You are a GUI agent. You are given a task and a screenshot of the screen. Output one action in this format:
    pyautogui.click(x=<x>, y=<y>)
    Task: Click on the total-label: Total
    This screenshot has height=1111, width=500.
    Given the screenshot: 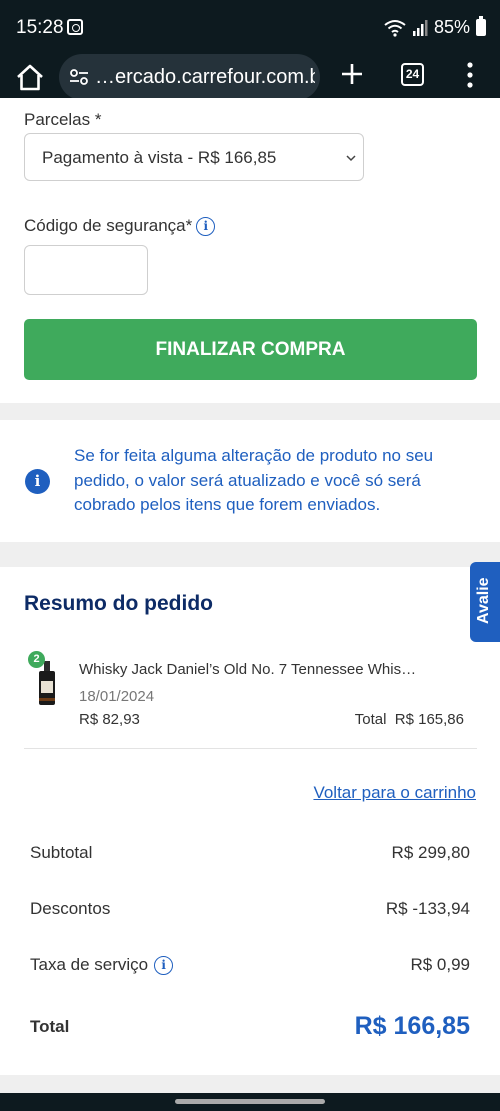 What is the action you would take?
    pyautogui.click(x=50, y=1026)
    